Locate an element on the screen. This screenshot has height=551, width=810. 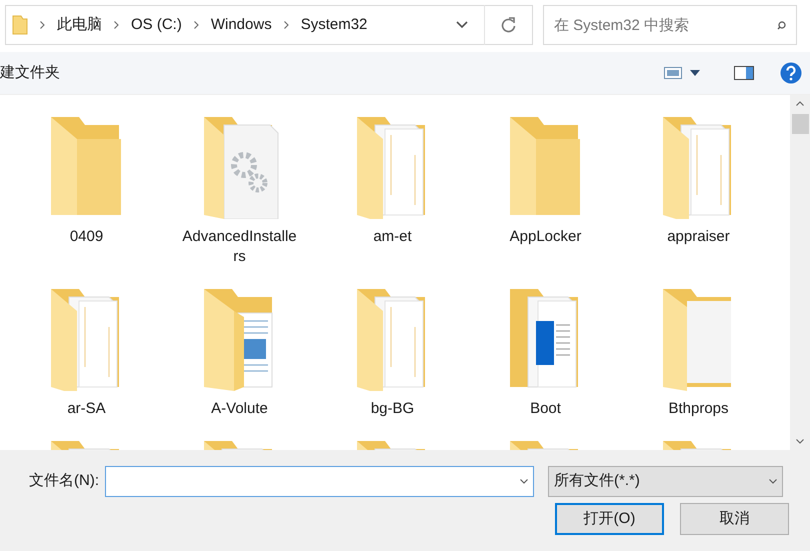
folder-label: ar-SA is located at coordinates (86, 409).